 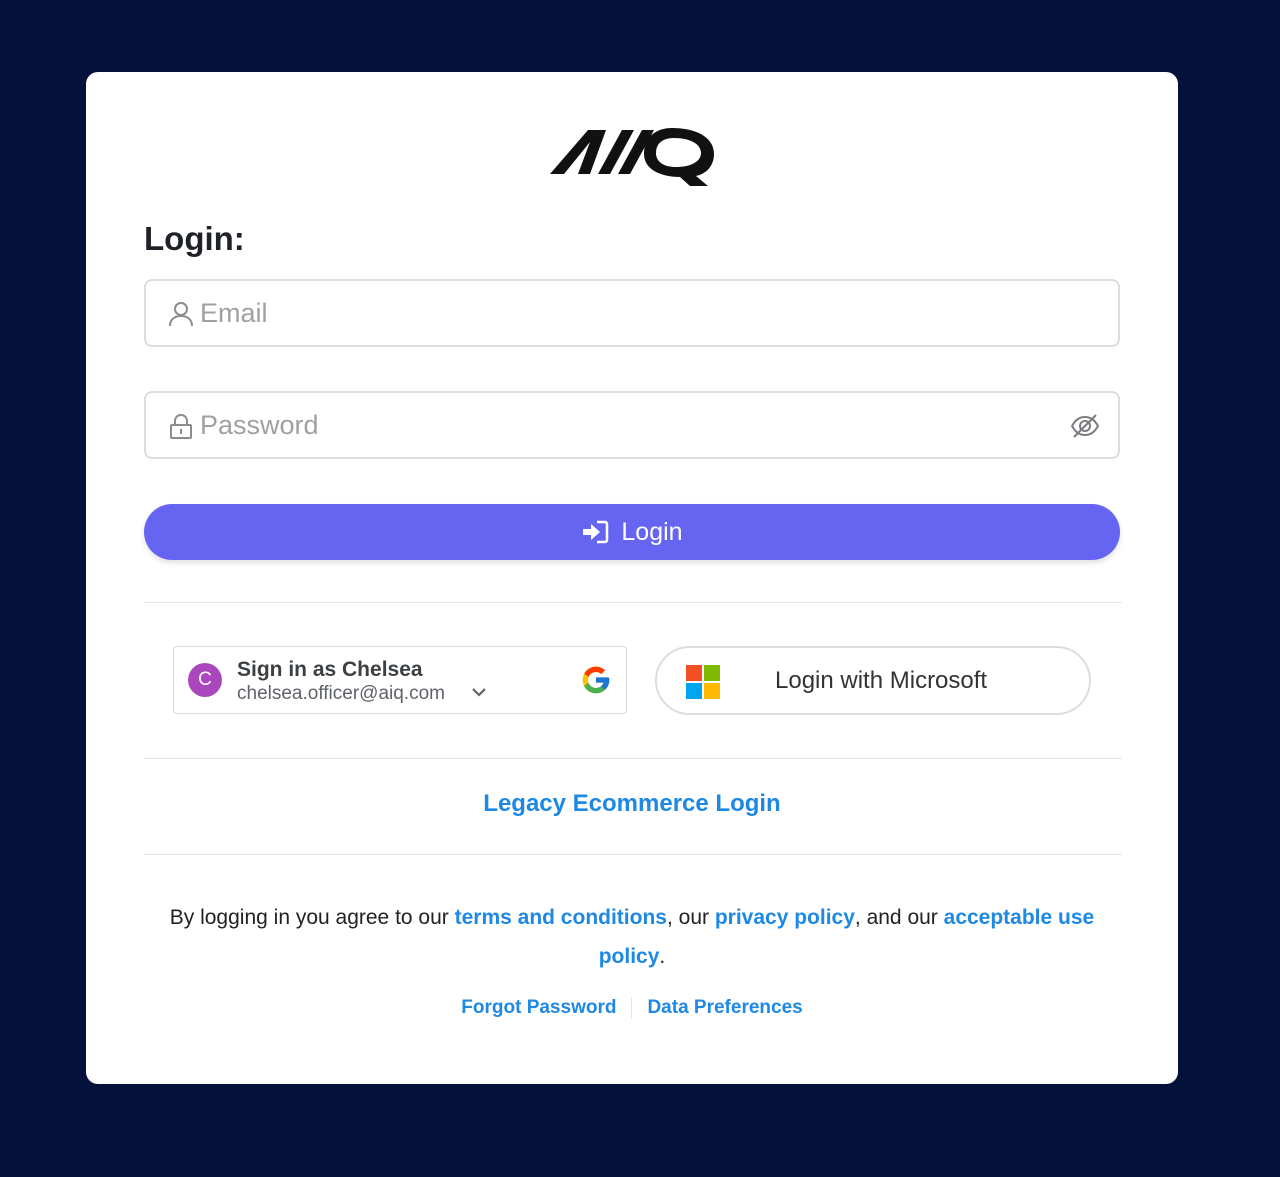 I want to click on footer-links: Forgot Password Data Preferences, so click(x=632, y=1008).